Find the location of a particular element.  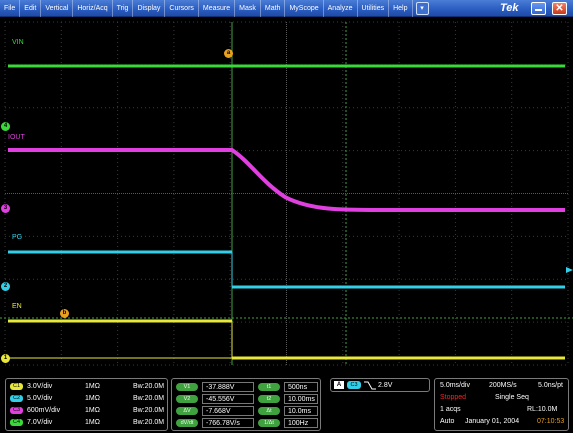

close-icon: ✕ is located at coordinates (559, 8).